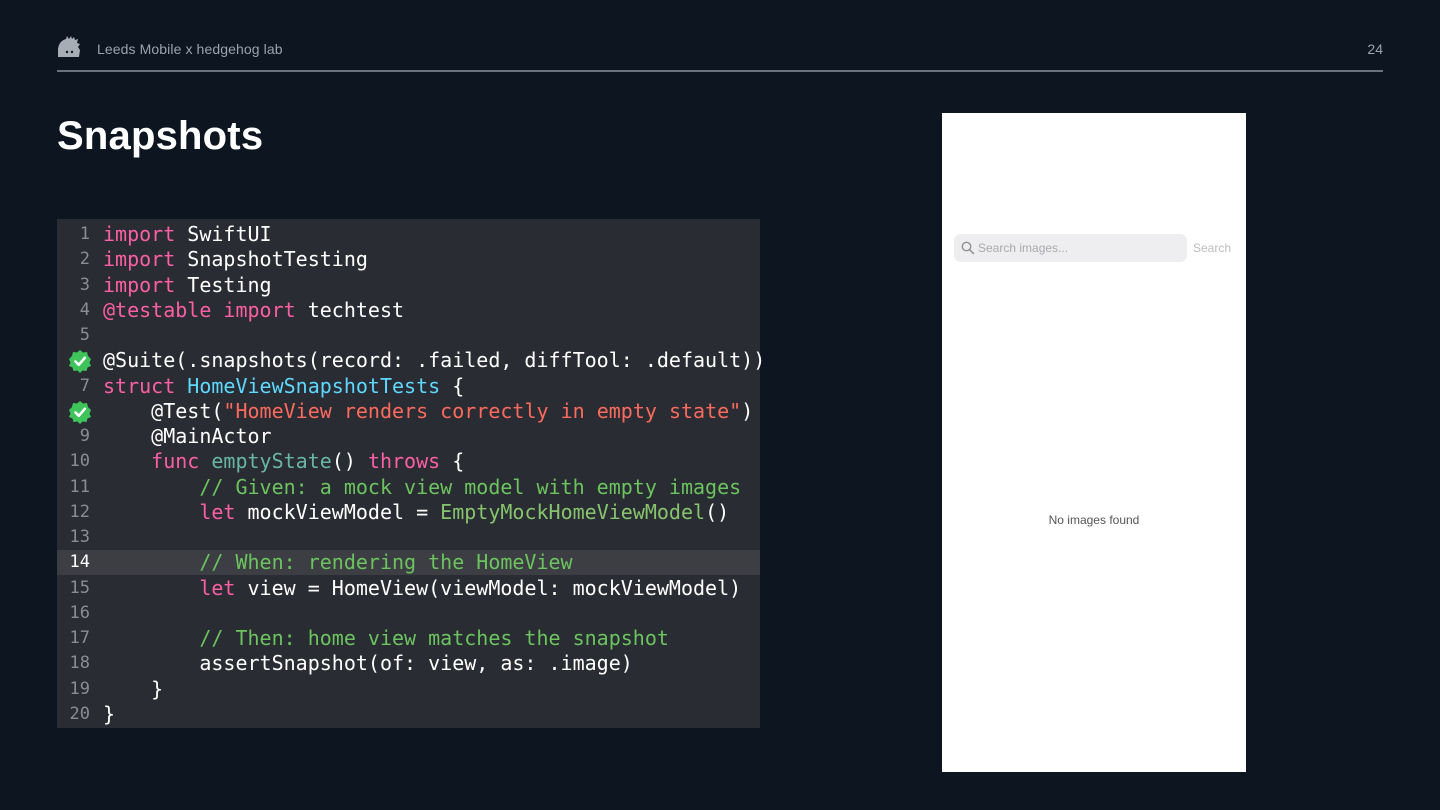 This screenshot has height=810, width=1440. What do you see at coordinates (408, 537) in the screenshot?
I see `code-line: 13` at bounding box center [408, 537].